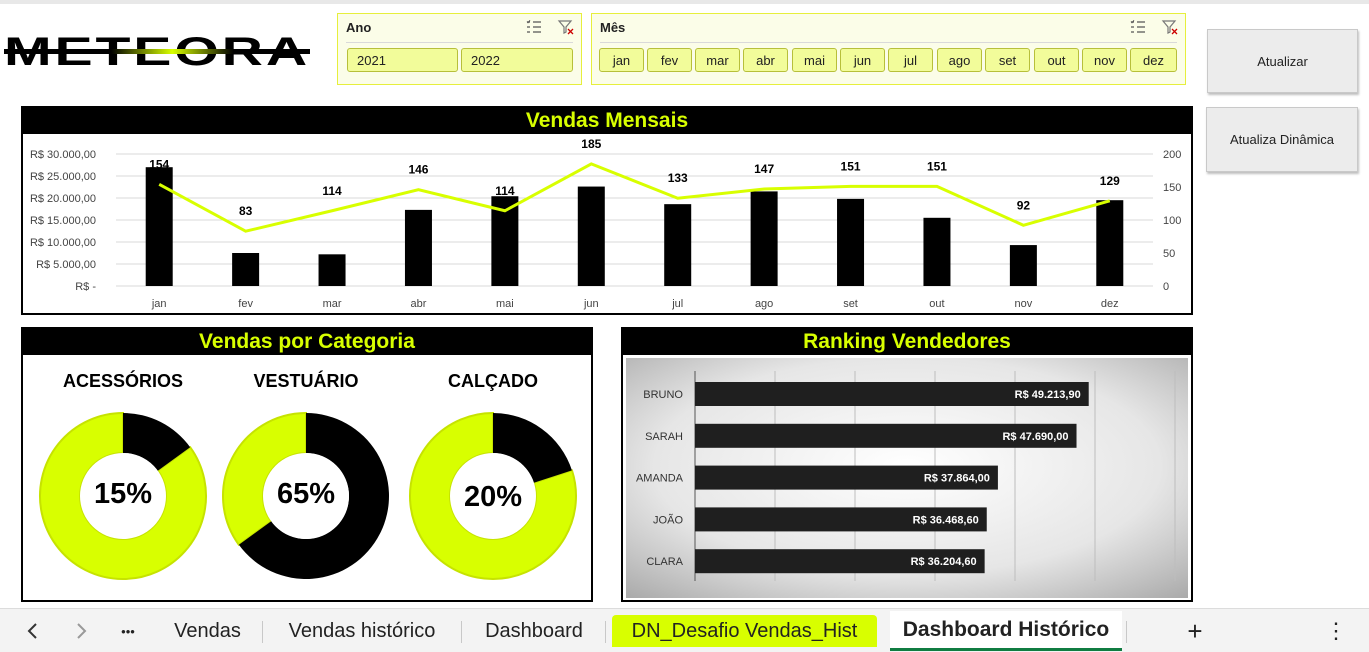  What do you see at coordinates (1110, 243) in the screenshot?
I see `bar-dez` at bounding box center [1110, 243].